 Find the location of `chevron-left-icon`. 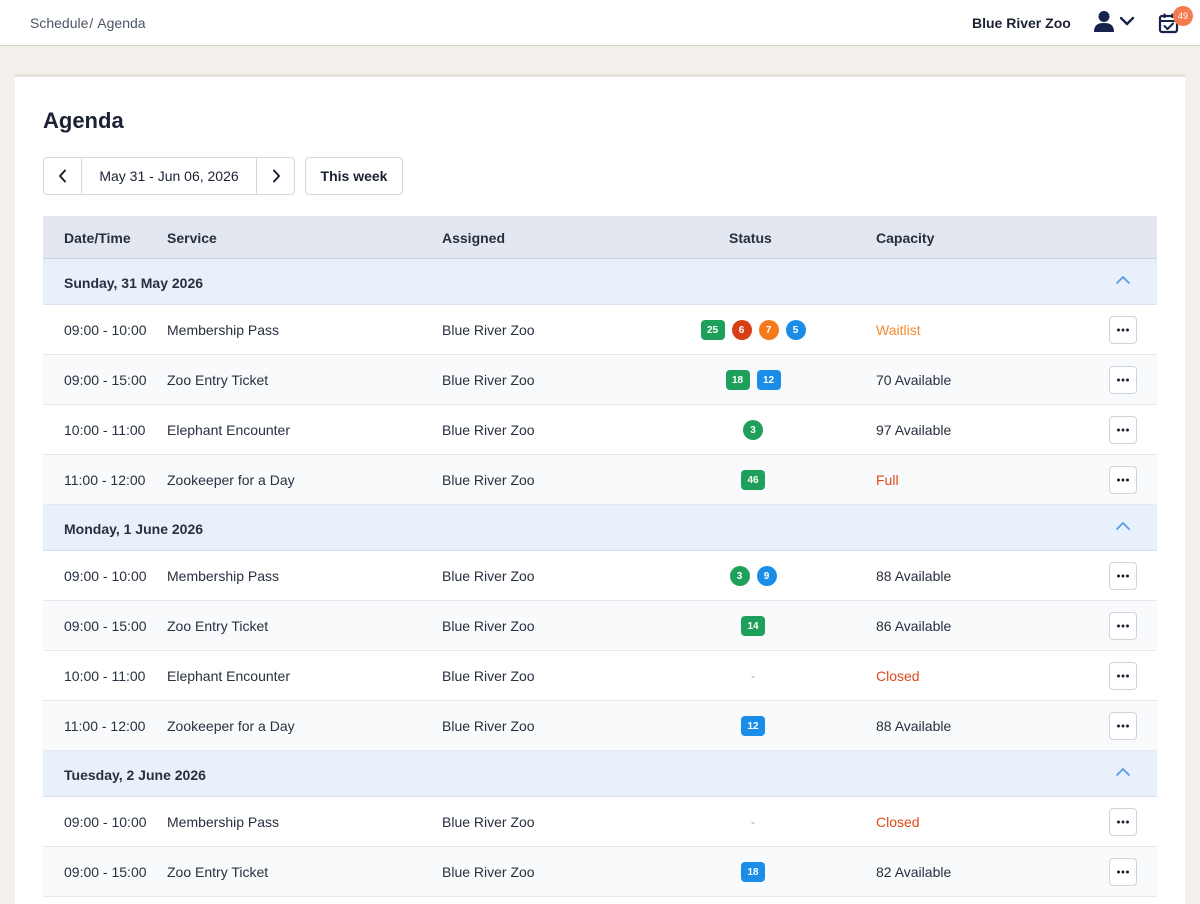

chevron-left-icon is located at coordinates (62, 176).